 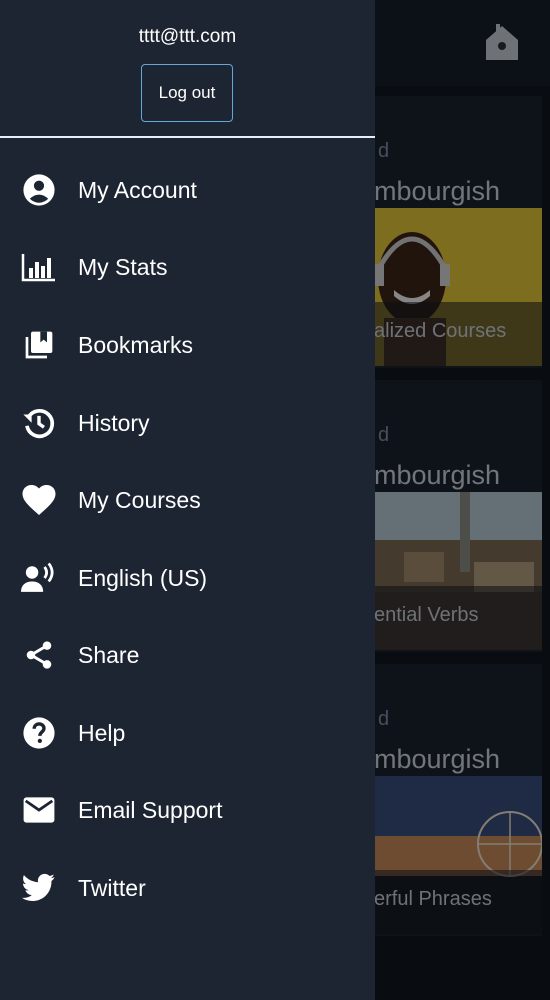 I want to click on menu-item-email-support: Email Support, so click(x=187, y=810).